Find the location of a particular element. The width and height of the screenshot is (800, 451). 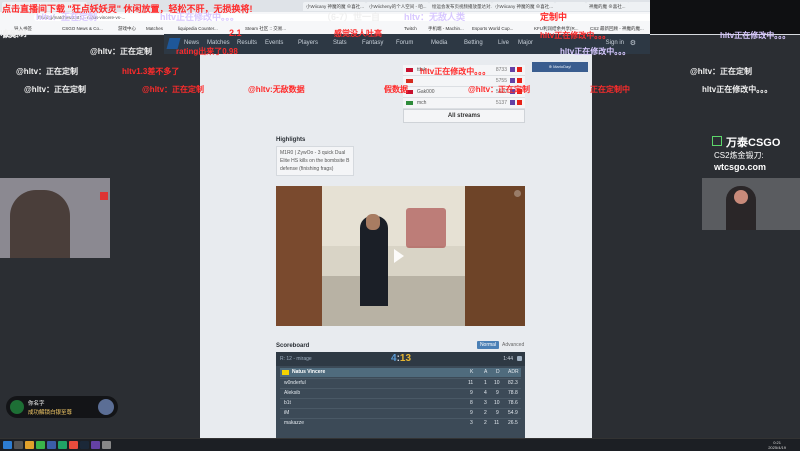

steam-icon is located at coordinates (84, 445).